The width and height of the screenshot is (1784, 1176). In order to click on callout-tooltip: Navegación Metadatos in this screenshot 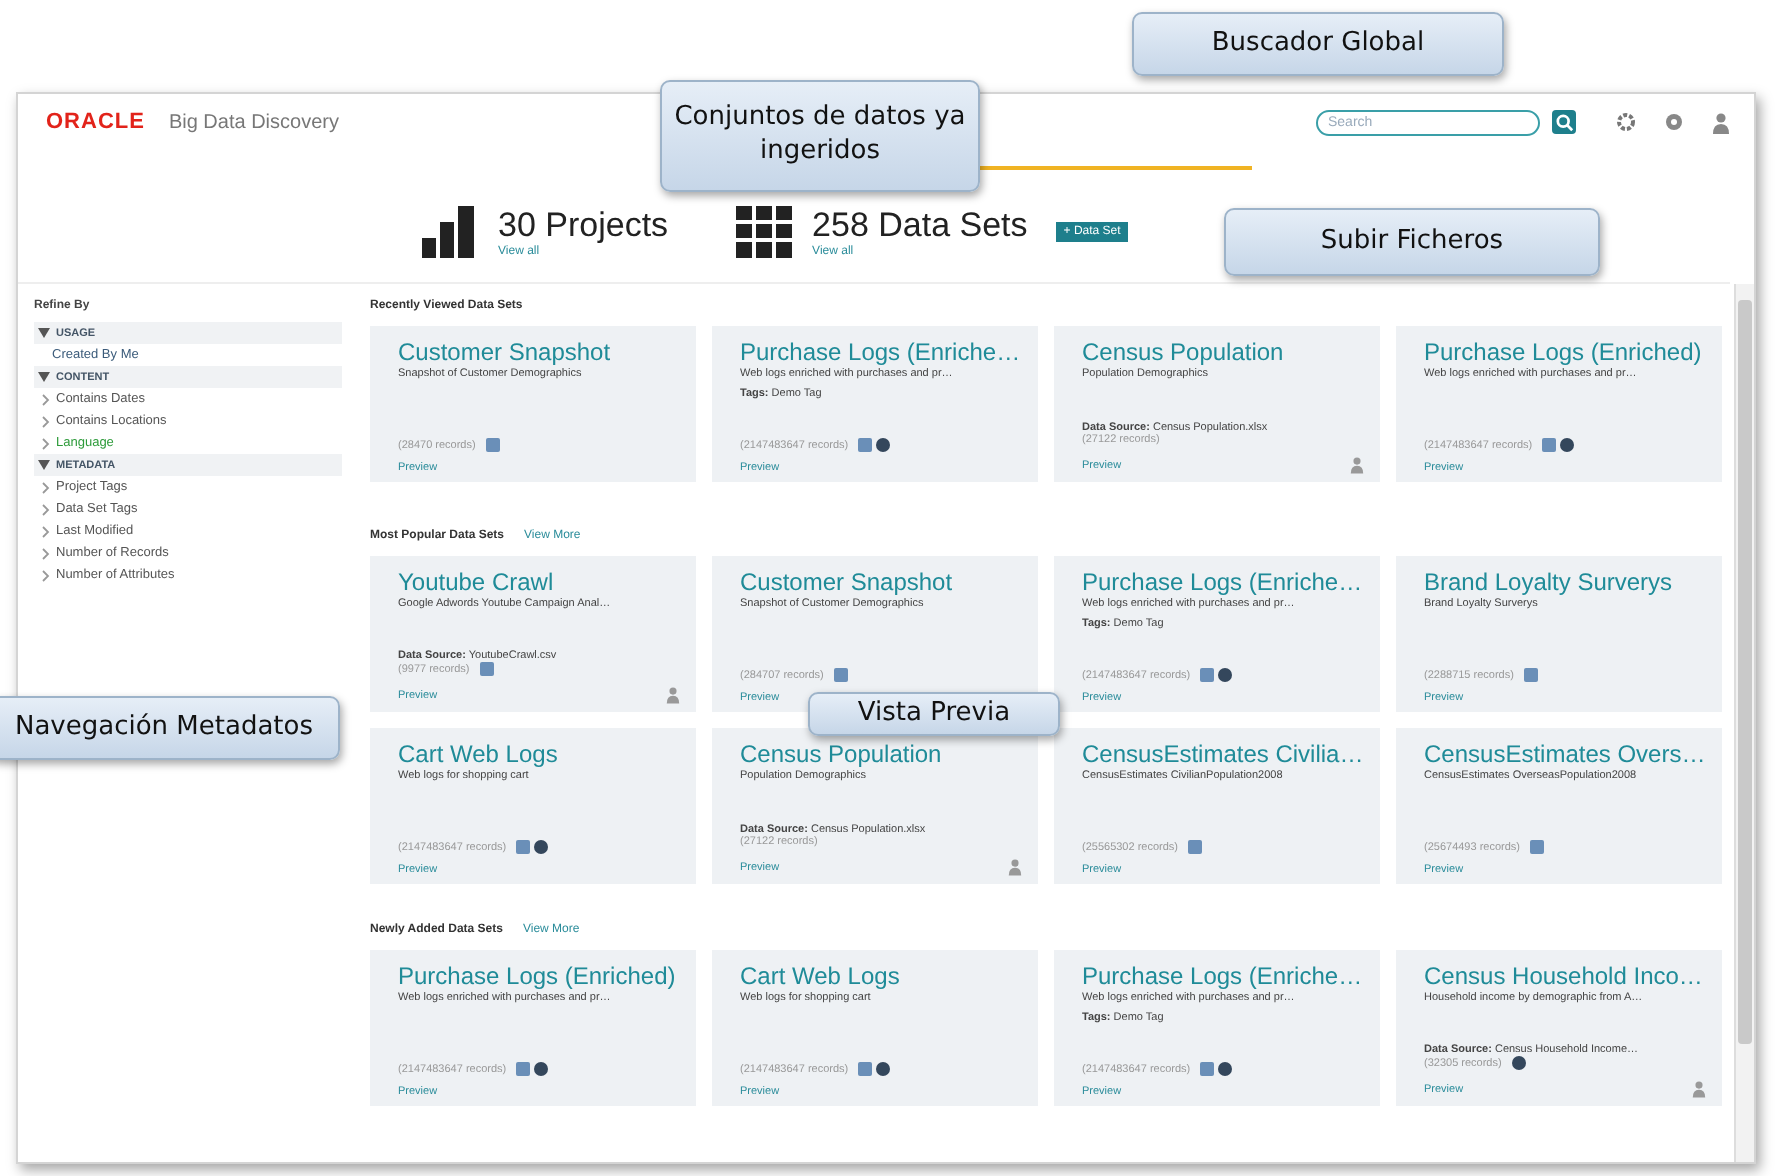, I will do `click(170, 728)`.